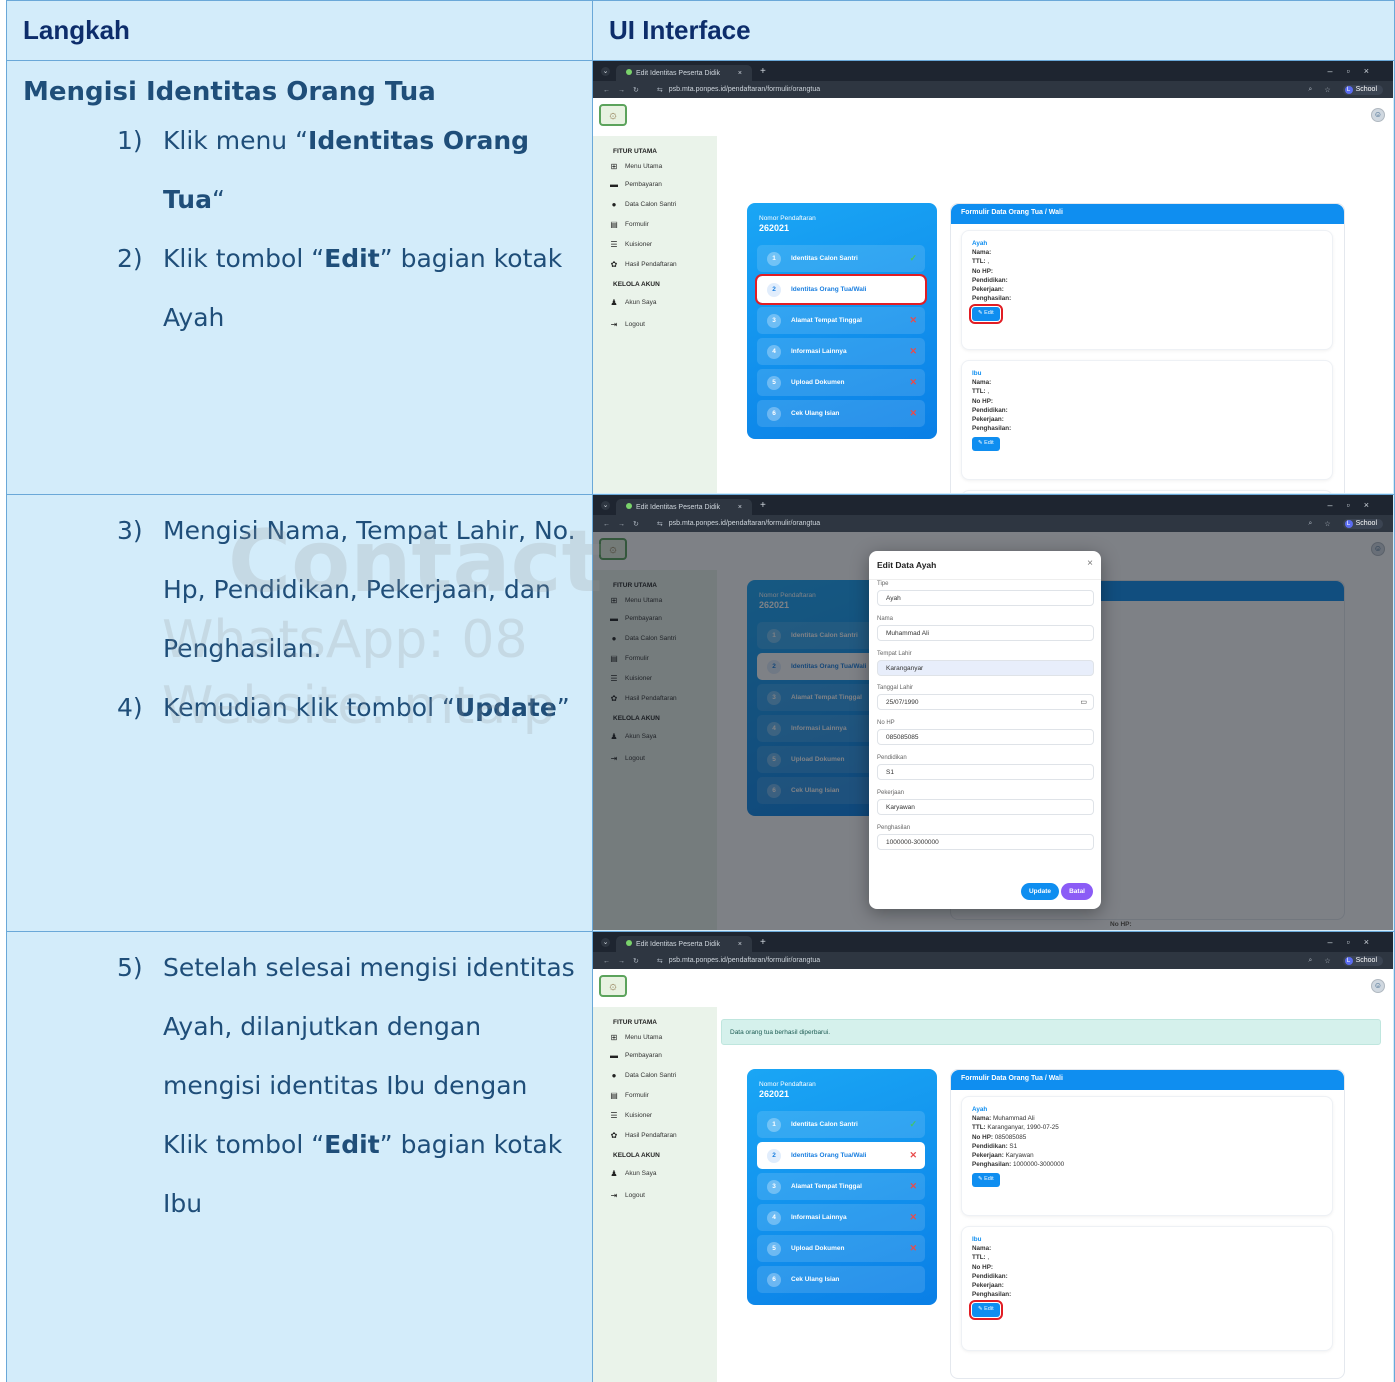  What do you see at coordinates (985, 842) in the screenshot?
I see `field-input: 1000000-3000000` at bounding box center [985, 842].